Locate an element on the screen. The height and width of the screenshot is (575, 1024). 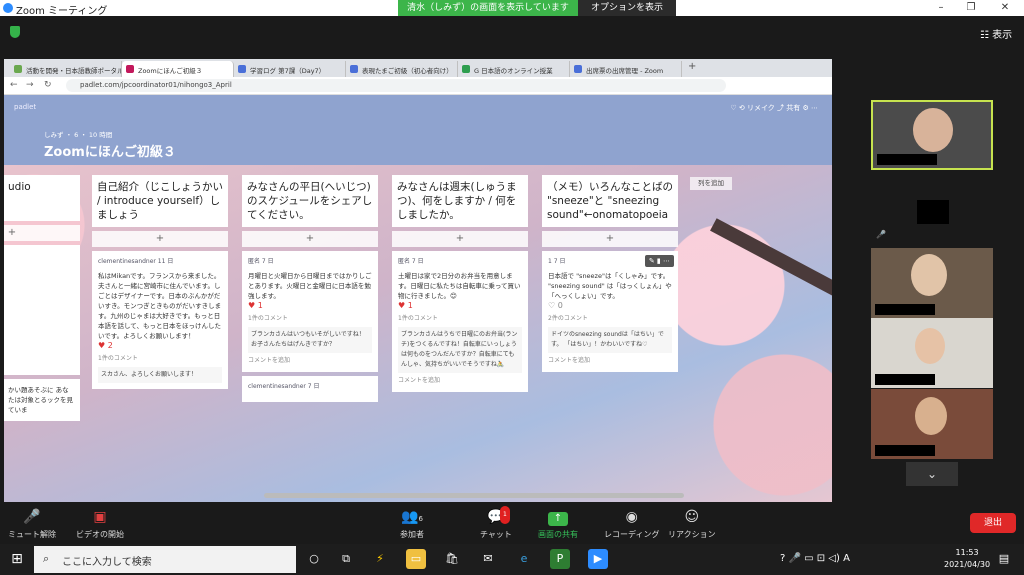
leave-meeting-button: 退出 is located at coordinates (993, 523).